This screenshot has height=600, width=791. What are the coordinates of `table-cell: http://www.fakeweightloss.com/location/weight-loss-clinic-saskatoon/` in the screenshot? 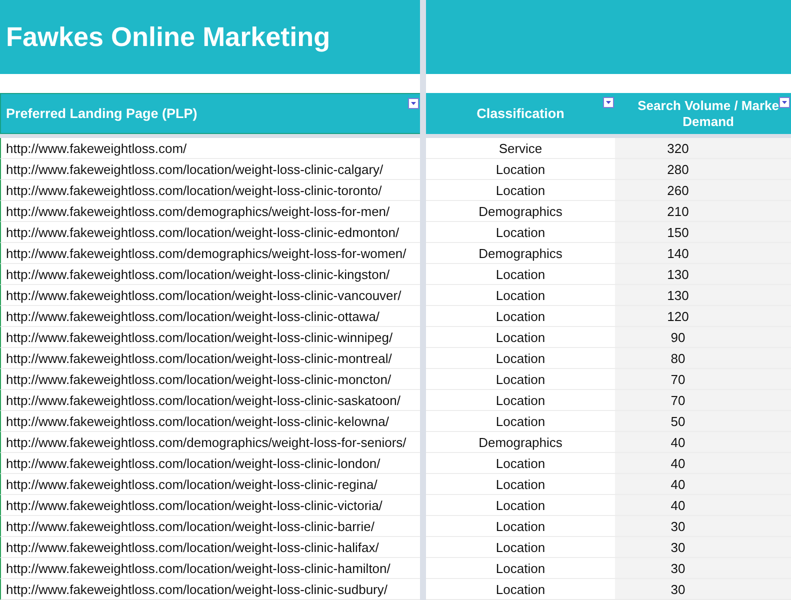 It's located at (210, 400).